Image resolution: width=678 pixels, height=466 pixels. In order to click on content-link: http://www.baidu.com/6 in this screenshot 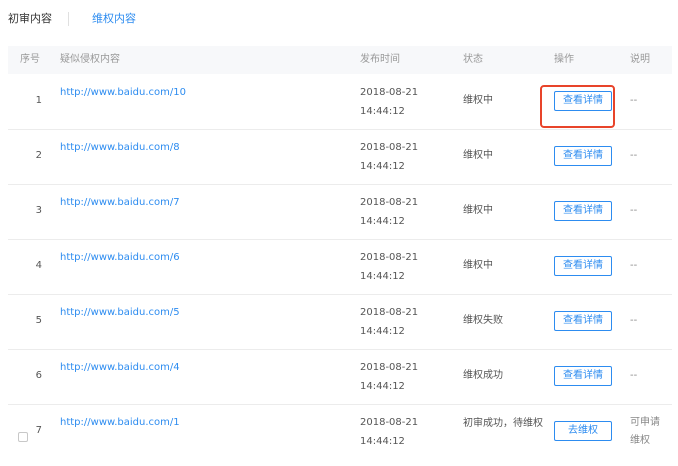, I will do `click(120, 258)`.